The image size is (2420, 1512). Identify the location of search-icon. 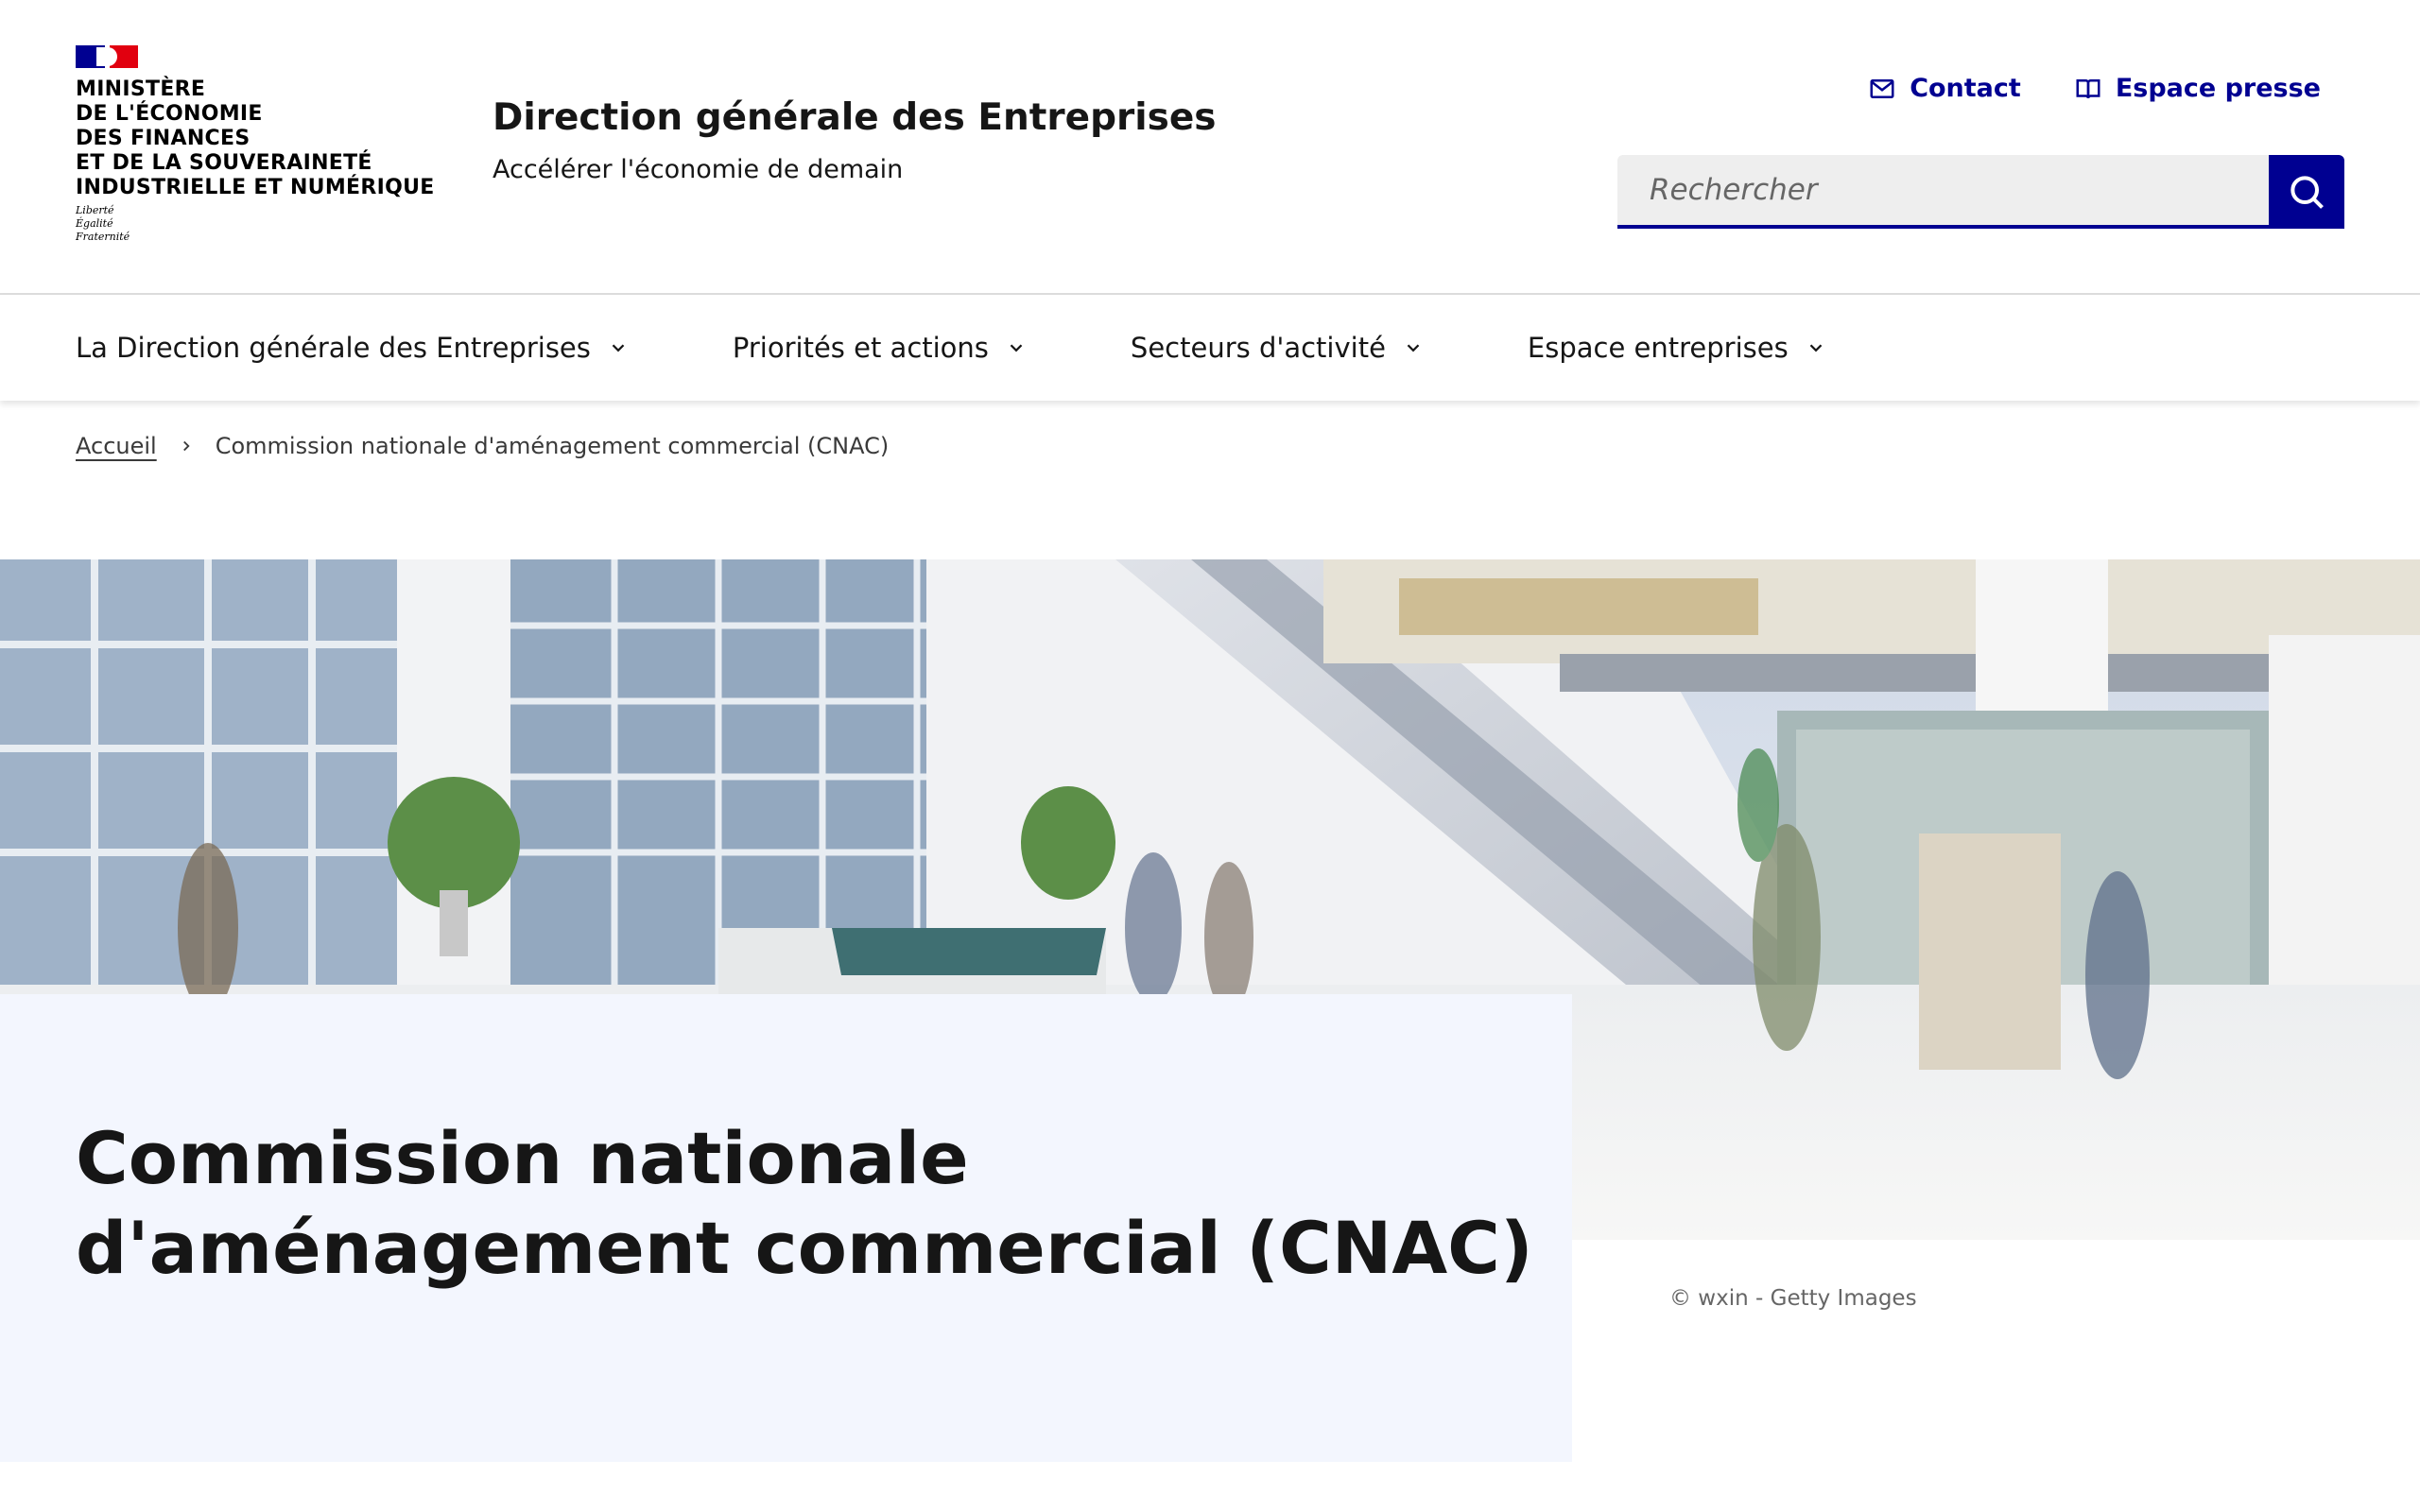
(2307, 192).